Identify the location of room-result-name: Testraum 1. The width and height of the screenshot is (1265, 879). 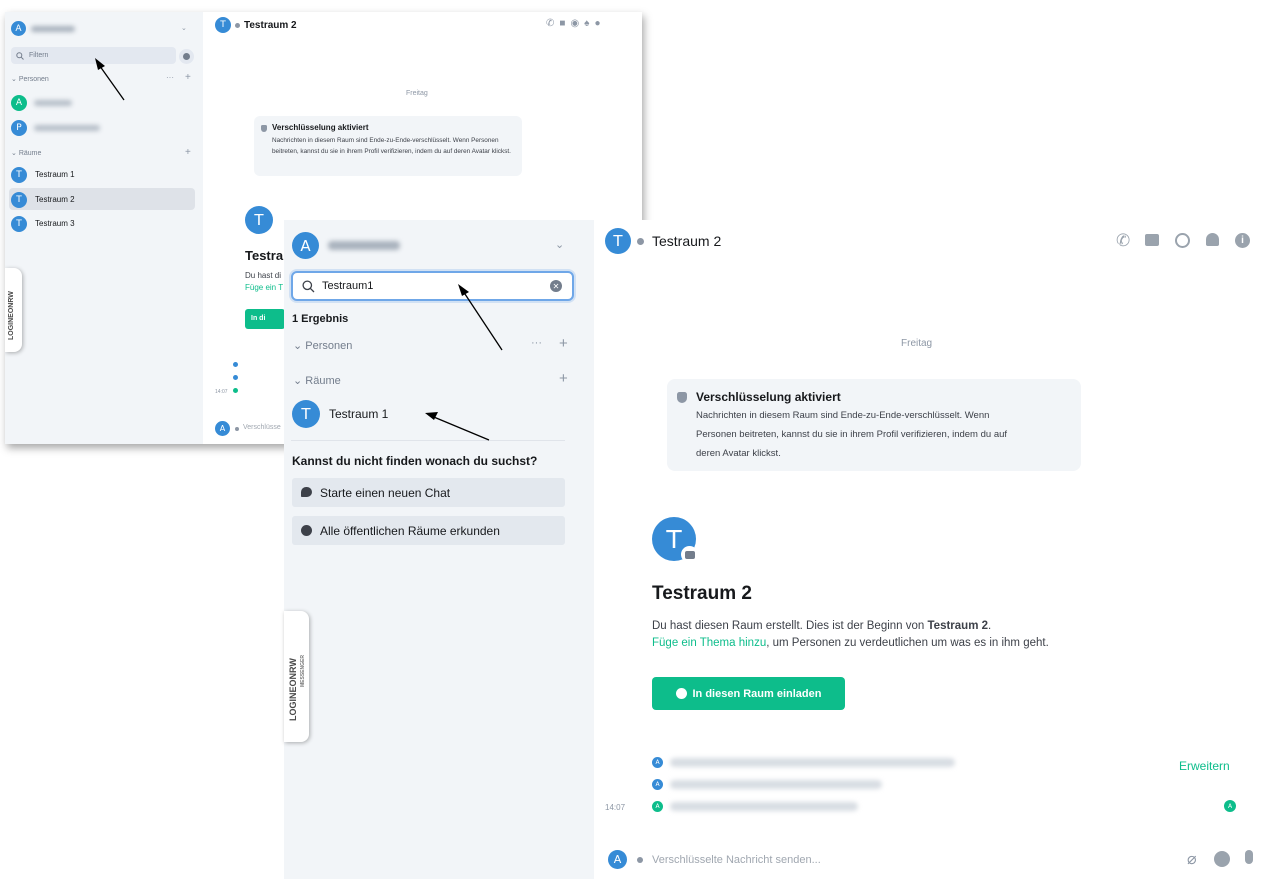
(359, 414).